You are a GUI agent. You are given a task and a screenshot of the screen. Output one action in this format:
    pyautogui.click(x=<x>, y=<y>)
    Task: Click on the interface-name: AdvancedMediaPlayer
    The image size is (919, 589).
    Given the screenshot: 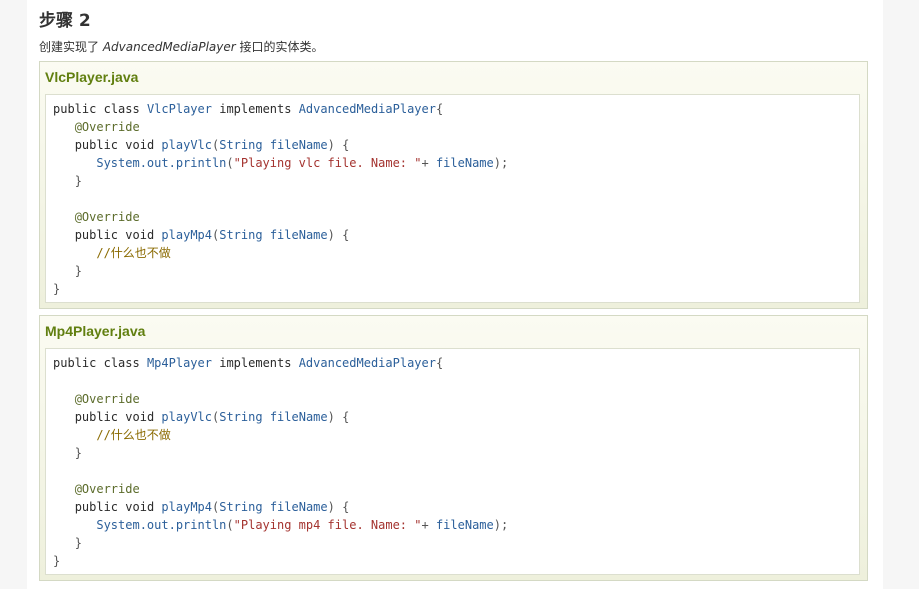 What is the action you would take?
    pyautogui.click(x=169, y=47)
    